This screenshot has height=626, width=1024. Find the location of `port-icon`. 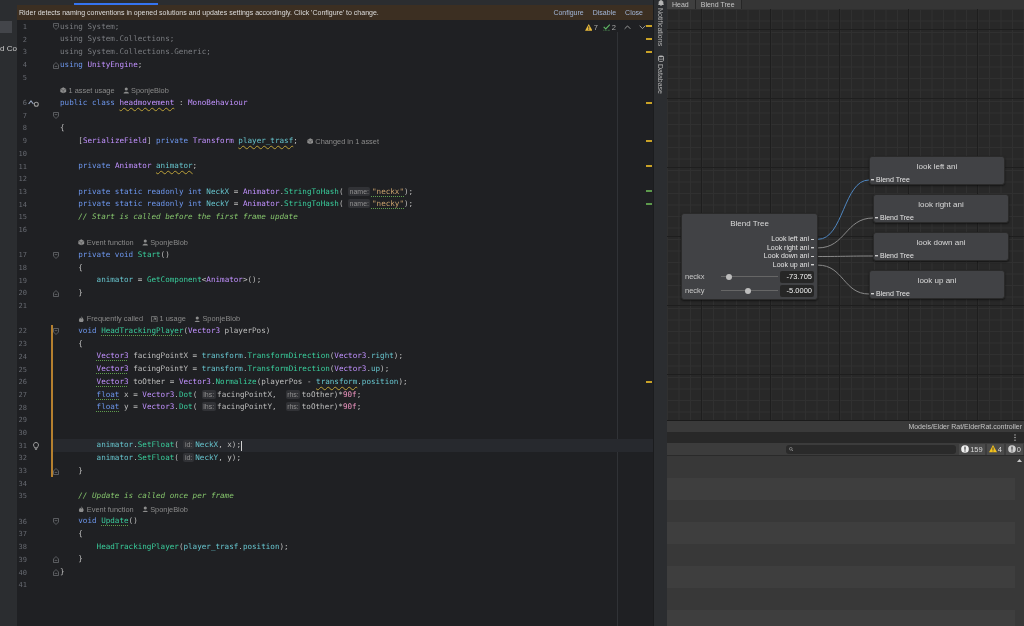

port-icon is located at coordinates (812, 256).